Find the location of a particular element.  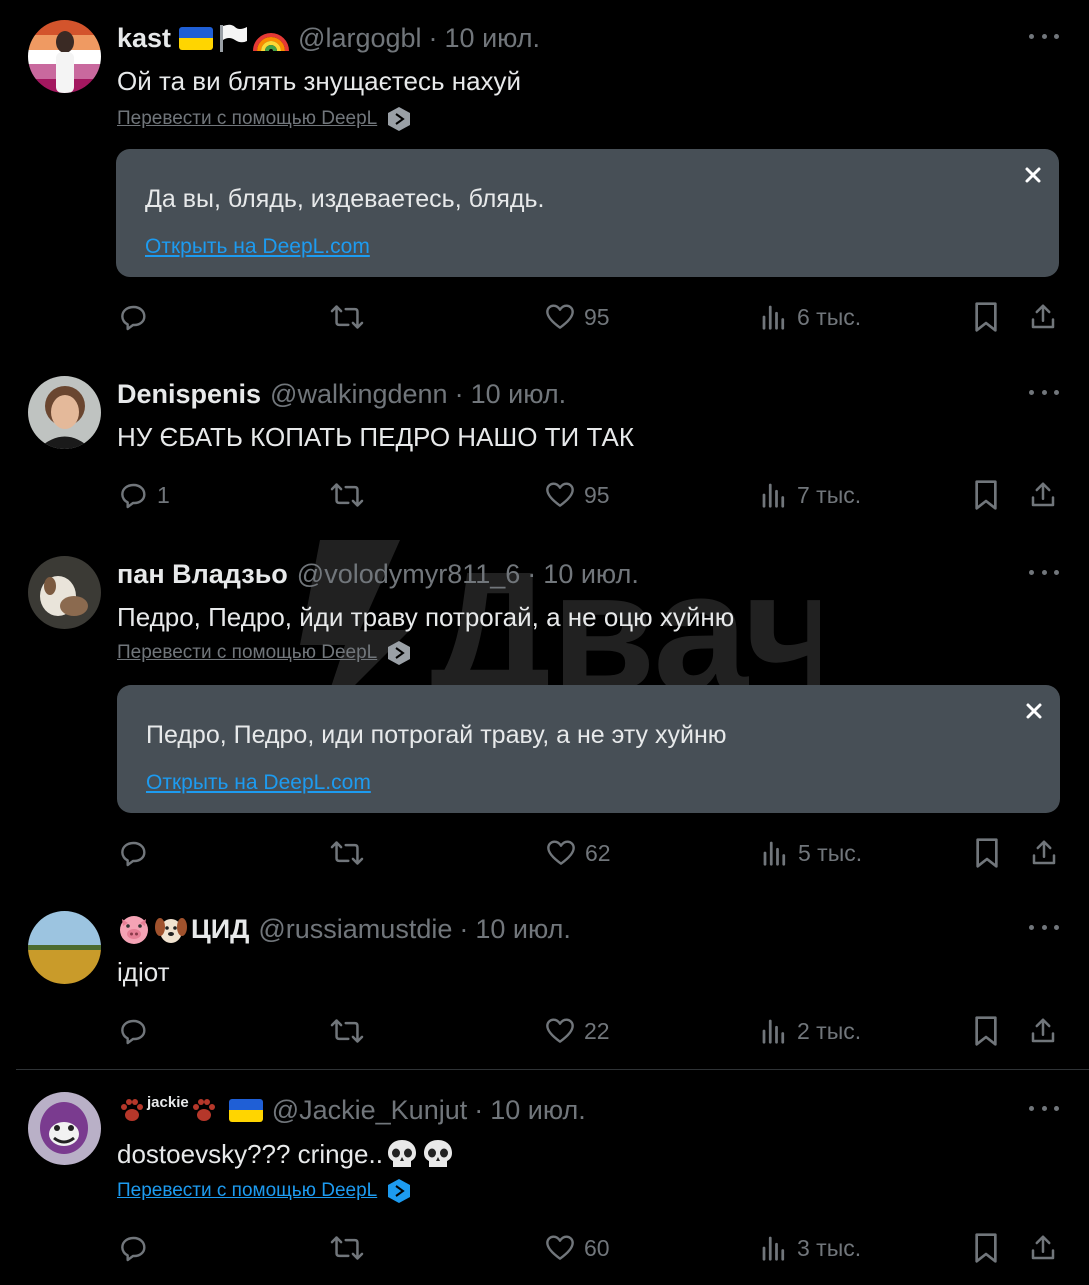

tweet-actions: 95 6 тыс. is located at coordinates (544, 317).